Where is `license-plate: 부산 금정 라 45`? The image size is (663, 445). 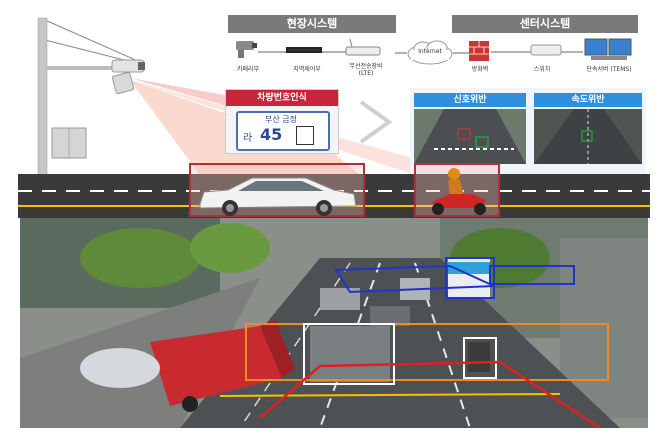 license-plate: 부산 금정 라 45 is located at coordinates (283, 131).